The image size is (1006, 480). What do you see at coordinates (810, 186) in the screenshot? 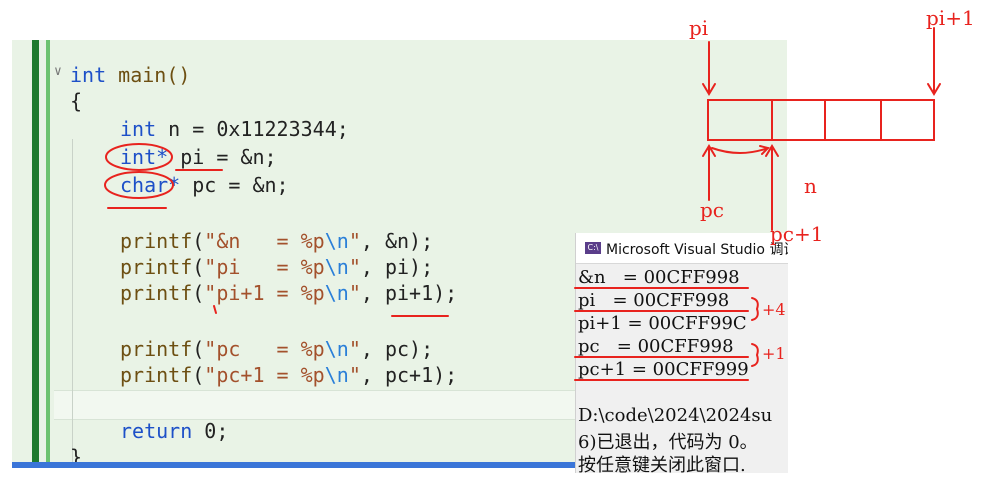
I see `label-n: n` at bounding box center [810, 186].